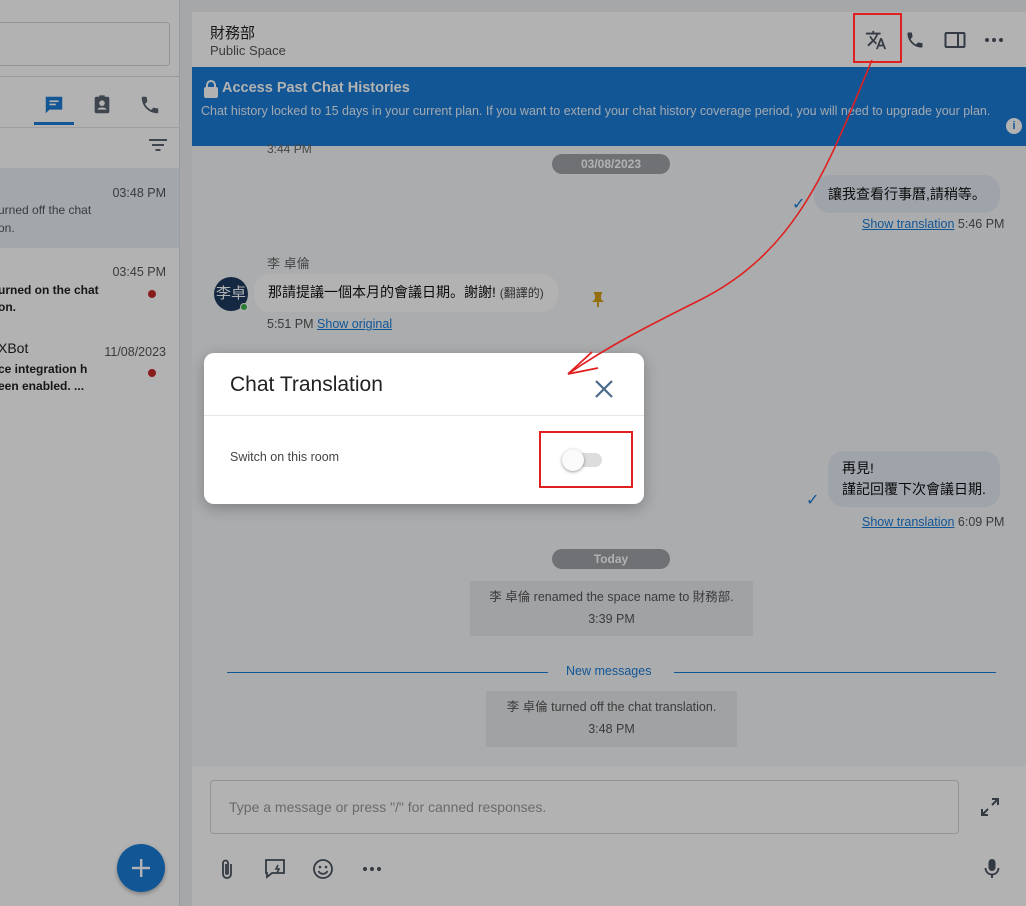  Describe the element at coordinates (604, 389) in the screenshot. I see `close-icon` at that location.